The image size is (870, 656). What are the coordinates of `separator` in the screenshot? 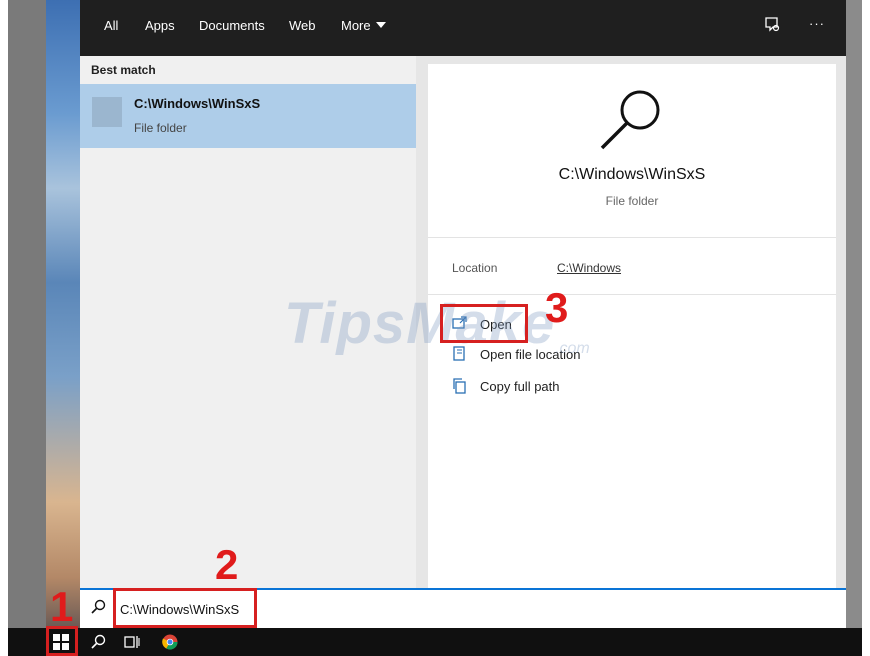 It's located at (632, 237).